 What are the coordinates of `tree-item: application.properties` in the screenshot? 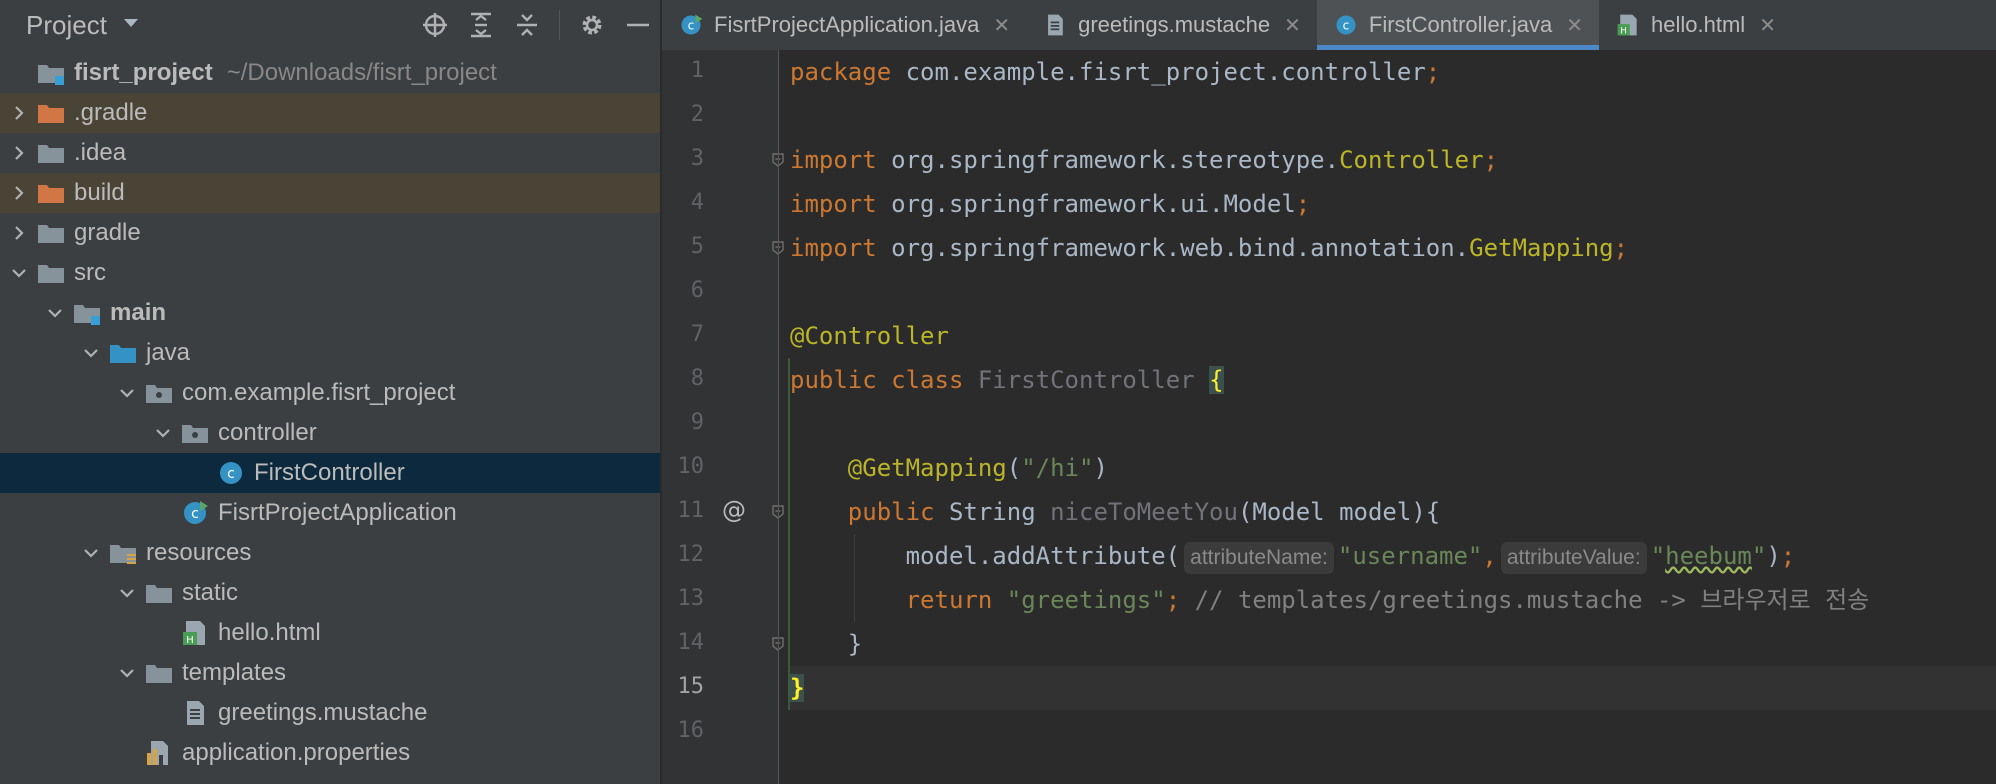 It's located at (330, 753).